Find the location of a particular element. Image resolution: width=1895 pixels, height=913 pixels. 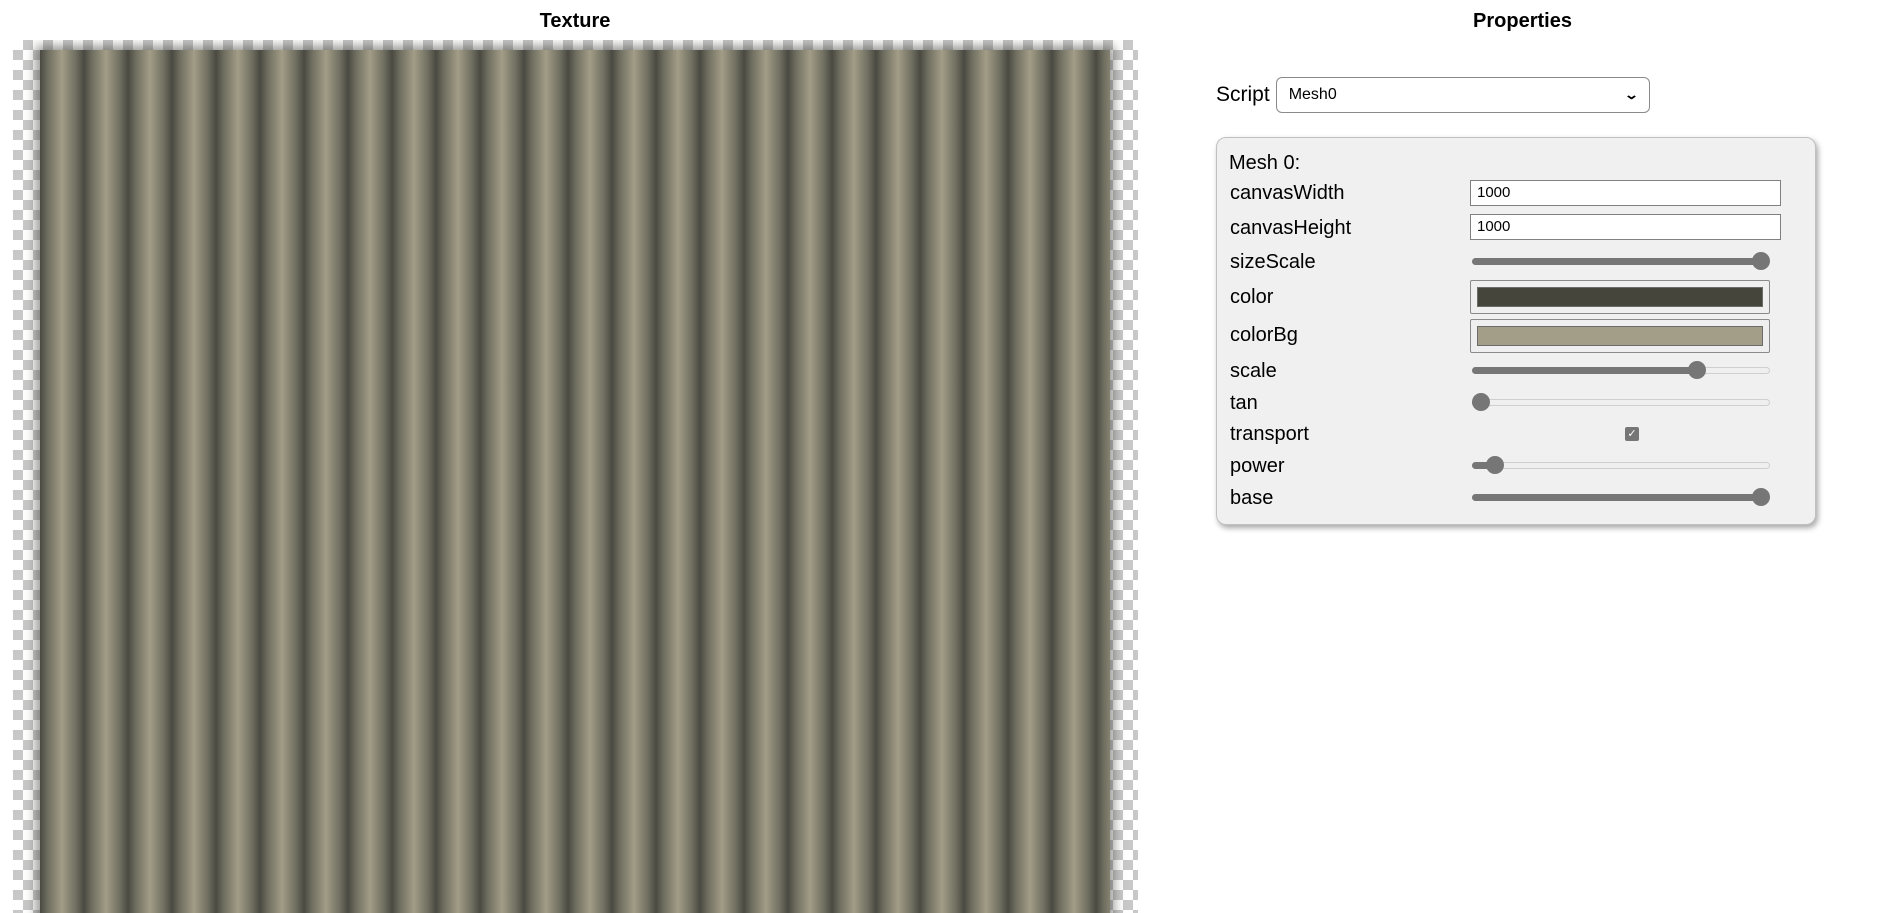

script-select: Mesh0 ⌄ is located at coordinates (1462, 95).